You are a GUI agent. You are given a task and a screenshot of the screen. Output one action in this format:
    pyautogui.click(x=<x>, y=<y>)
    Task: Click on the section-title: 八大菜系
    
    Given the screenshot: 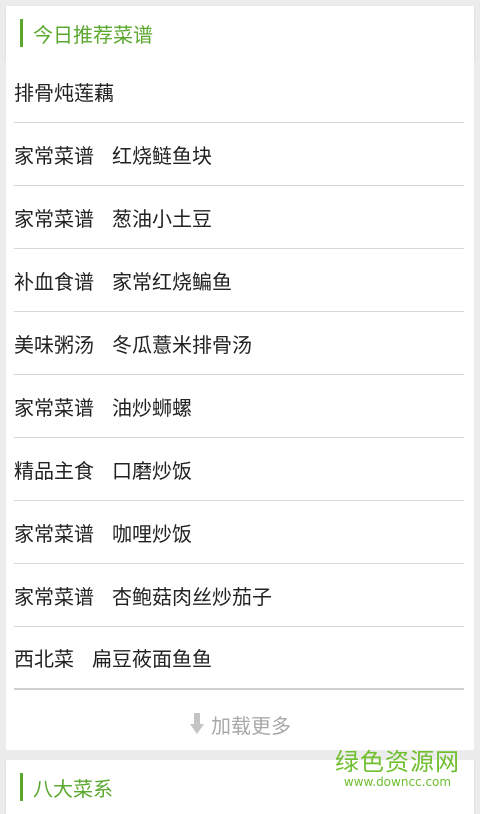 What is the action you would take?
    pyautogui.click(x=73, y=788)
    